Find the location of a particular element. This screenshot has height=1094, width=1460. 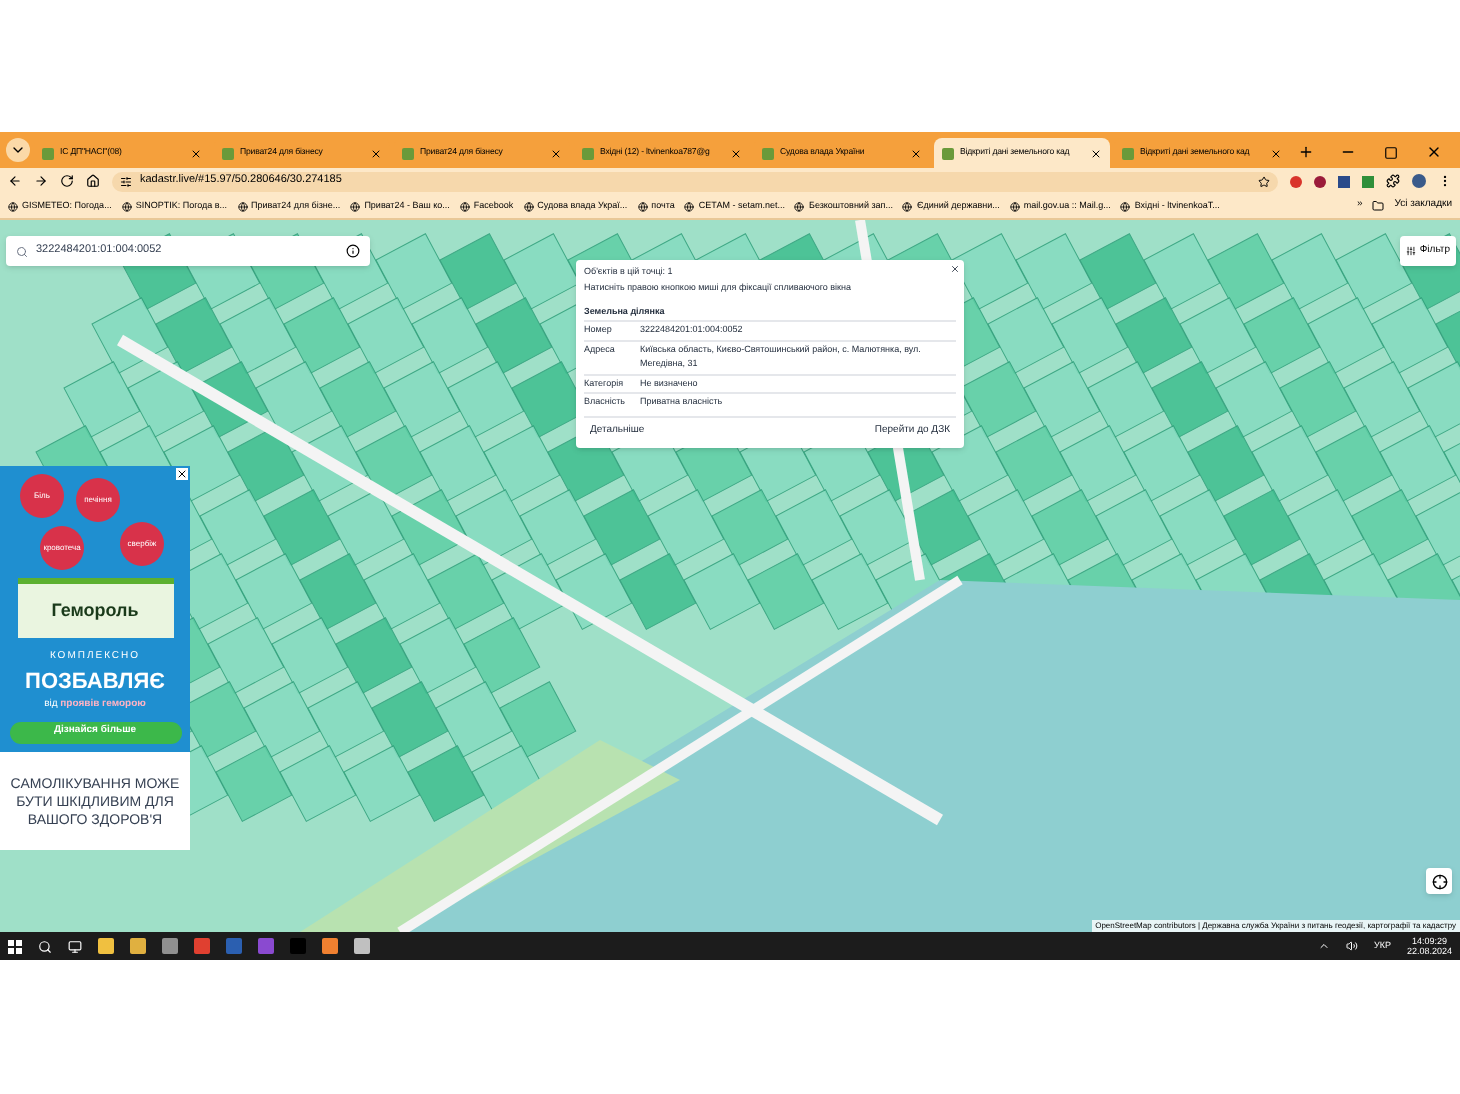

maximize-icon is located at coordinates (1391, 153).